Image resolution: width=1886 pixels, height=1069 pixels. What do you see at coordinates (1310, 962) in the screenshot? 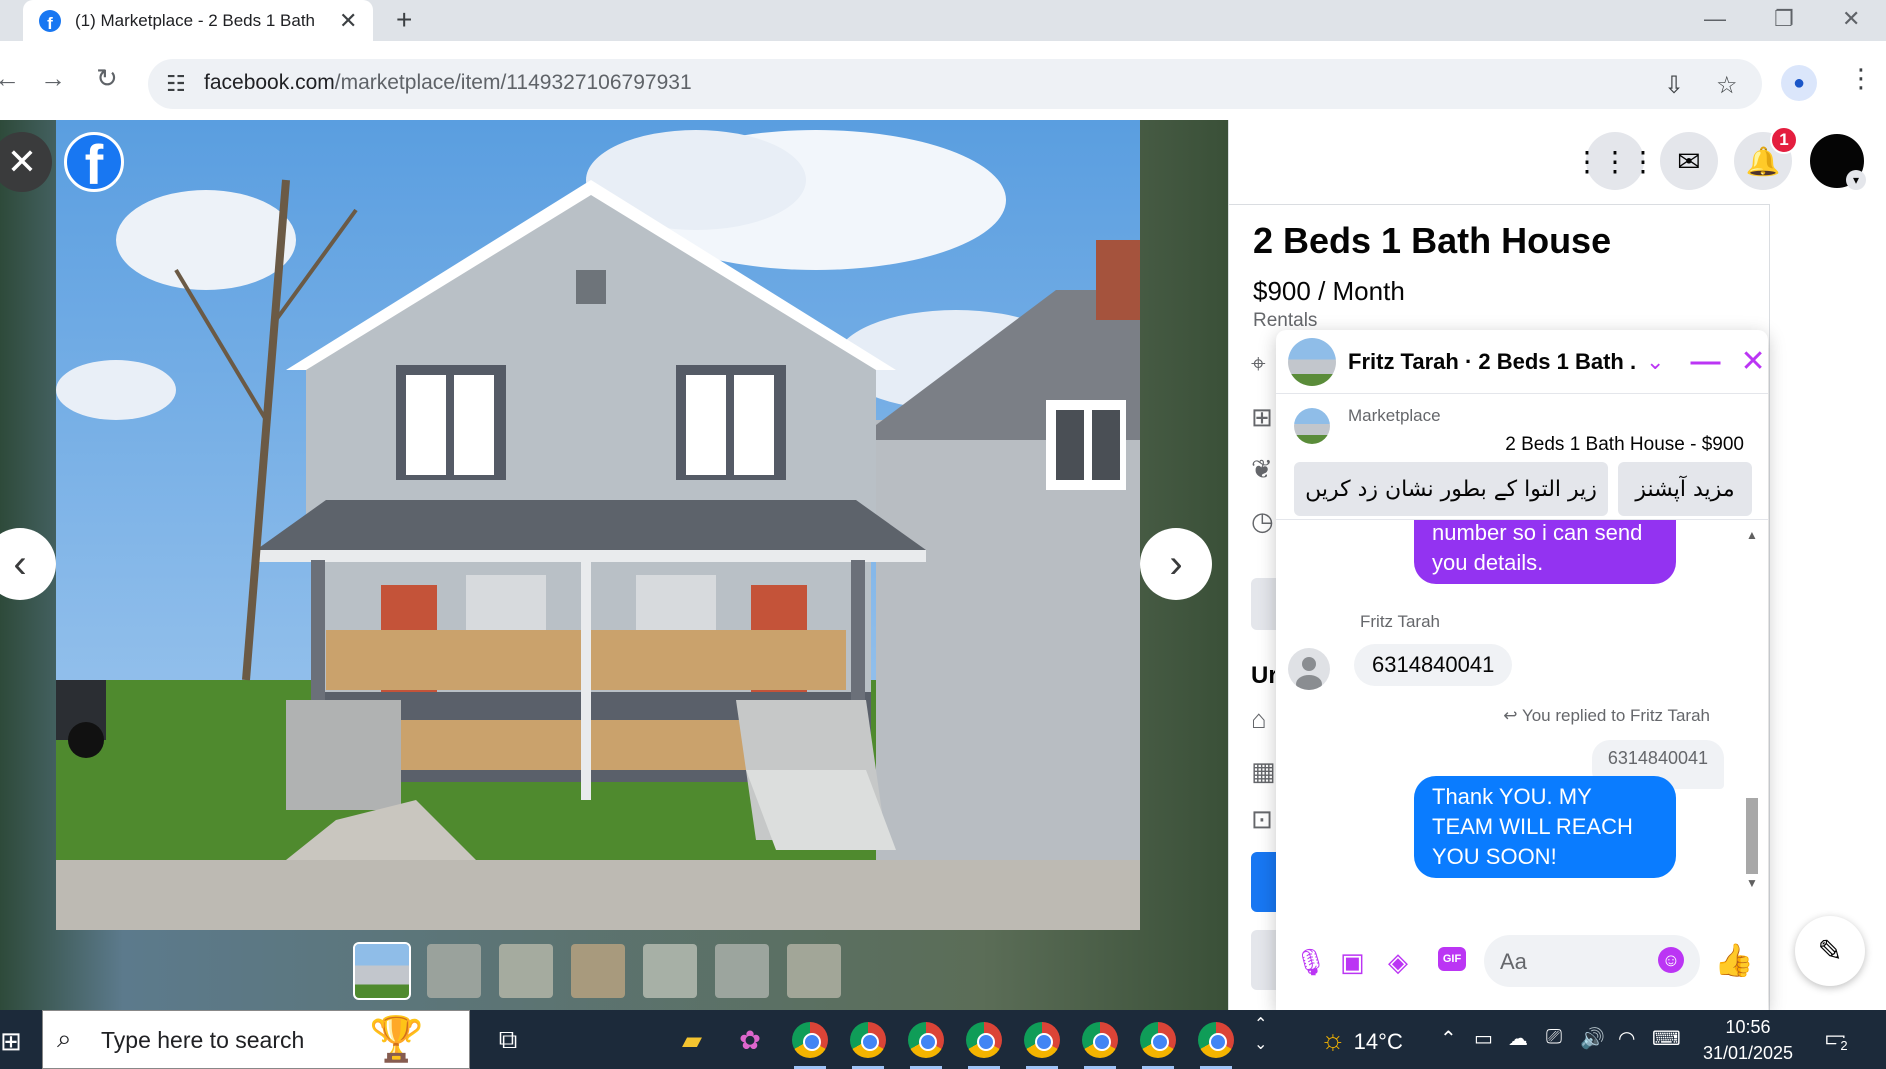
I see `microphone-icon: 🎙` at bounding box center [1310, 962].